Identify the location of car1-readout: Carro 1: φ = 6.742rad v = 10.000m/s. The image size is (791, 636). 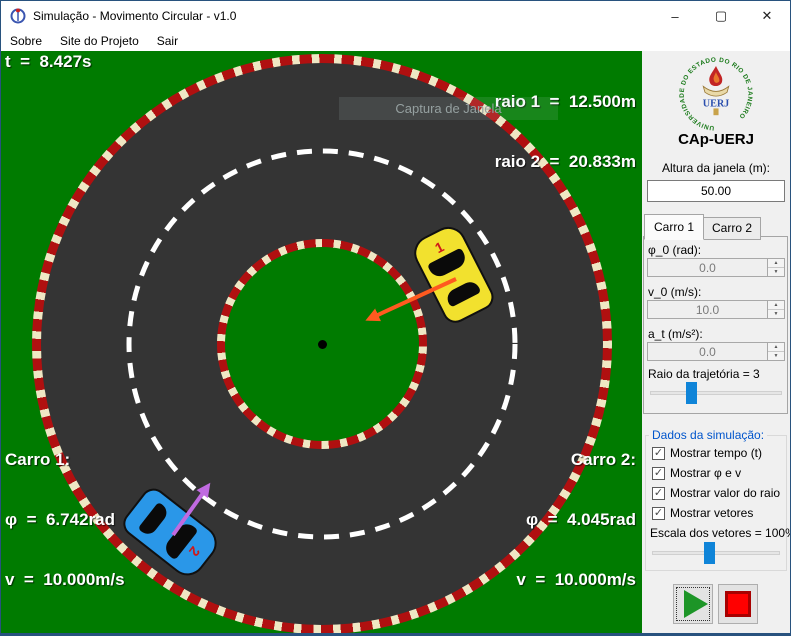
(65, 520).